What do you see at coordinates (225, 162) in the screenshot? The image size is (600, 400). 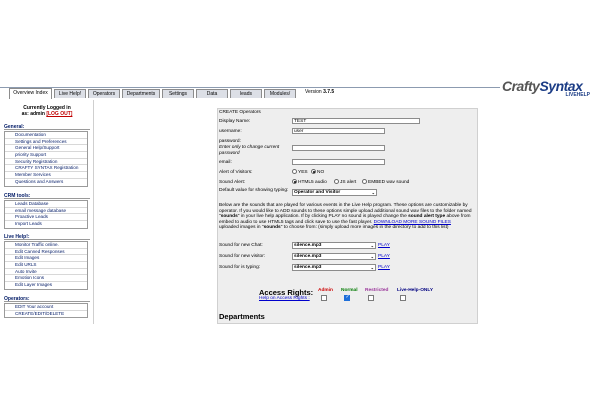 I see `email-label: email:` at bounding box center [225, 162].